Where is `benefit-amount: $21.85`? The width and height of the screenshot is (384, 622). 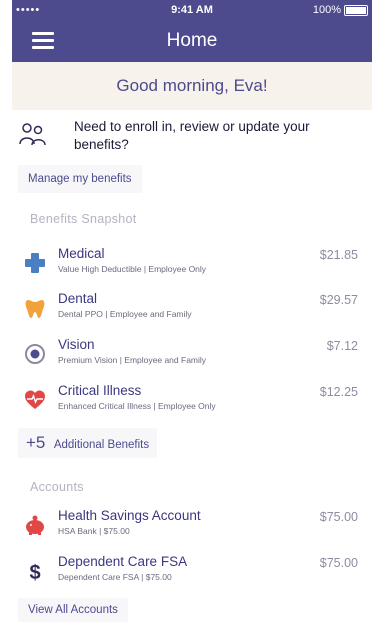
benefit-amount: $21.85 is located at coordinates (338, 255).